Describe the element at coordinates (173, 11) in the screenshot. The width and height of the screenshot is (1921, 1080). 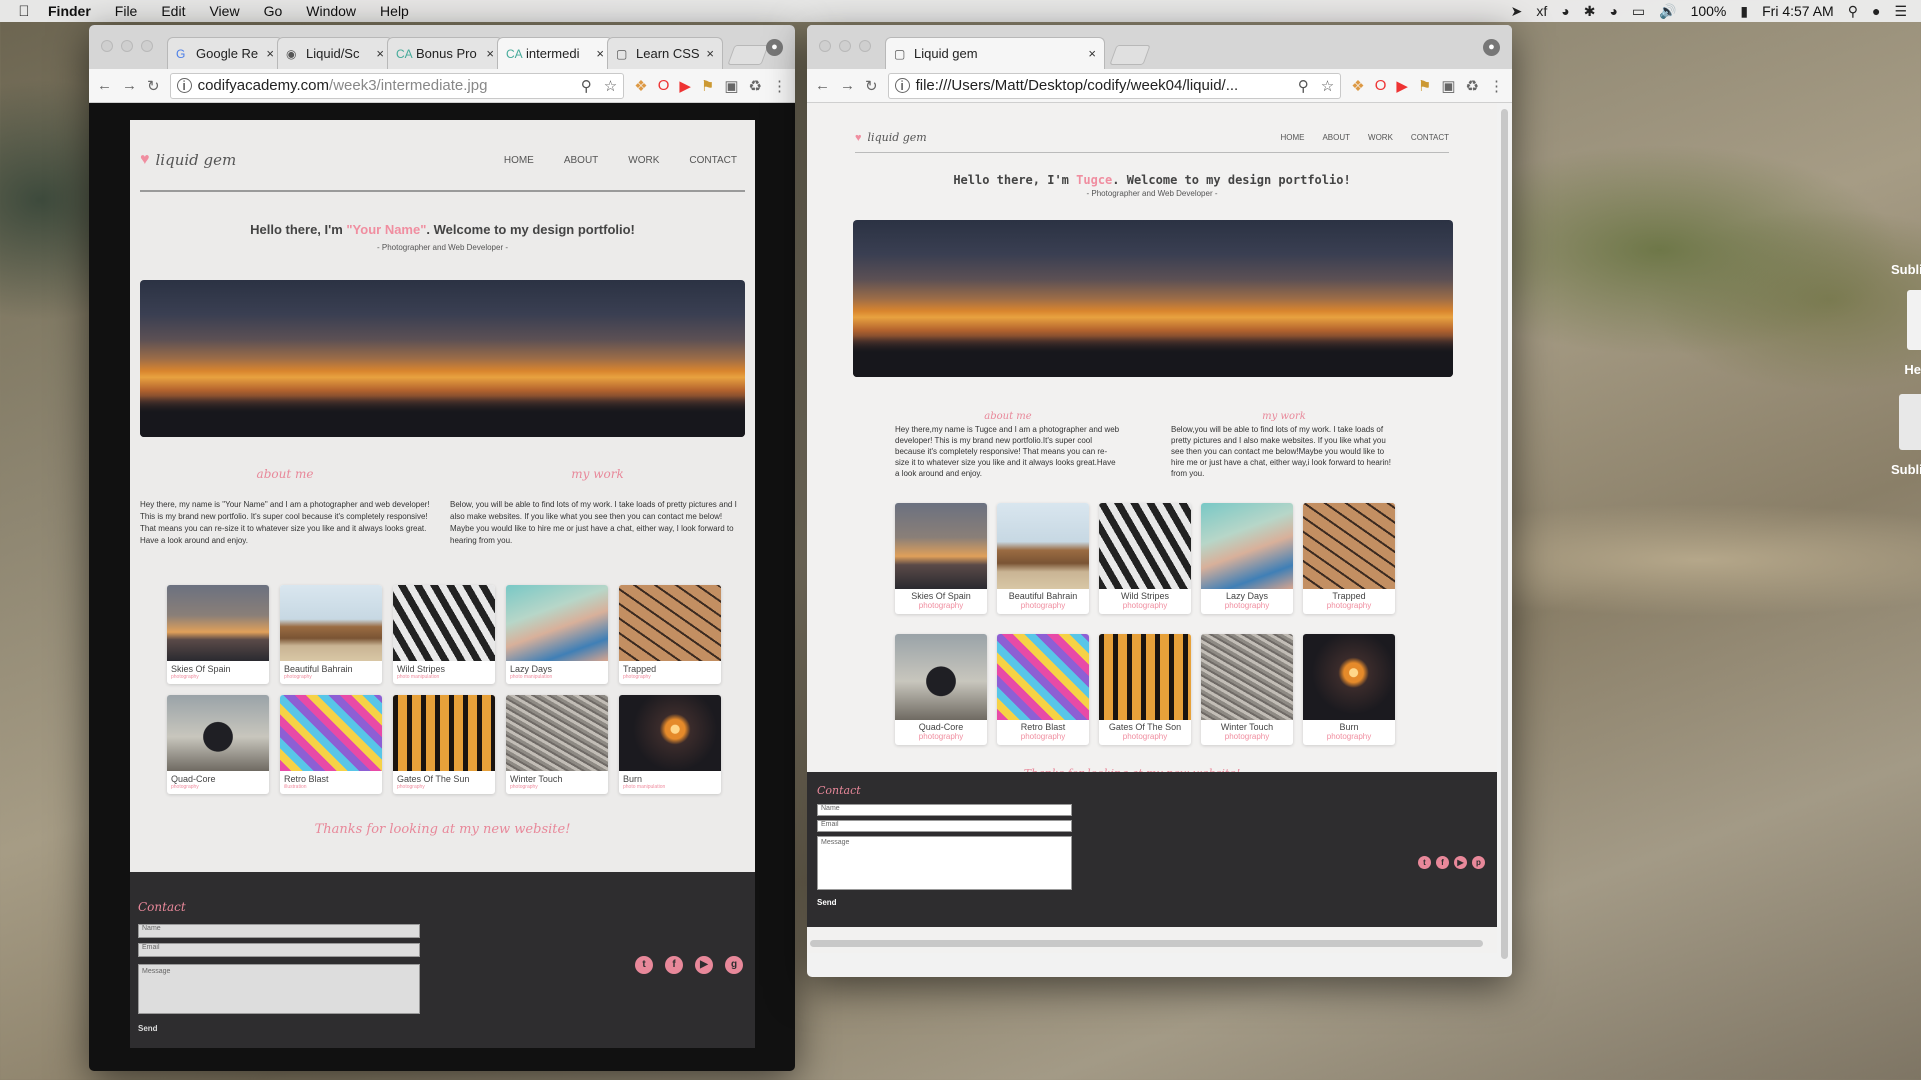
I see `menu-edit: Edit` at that location.